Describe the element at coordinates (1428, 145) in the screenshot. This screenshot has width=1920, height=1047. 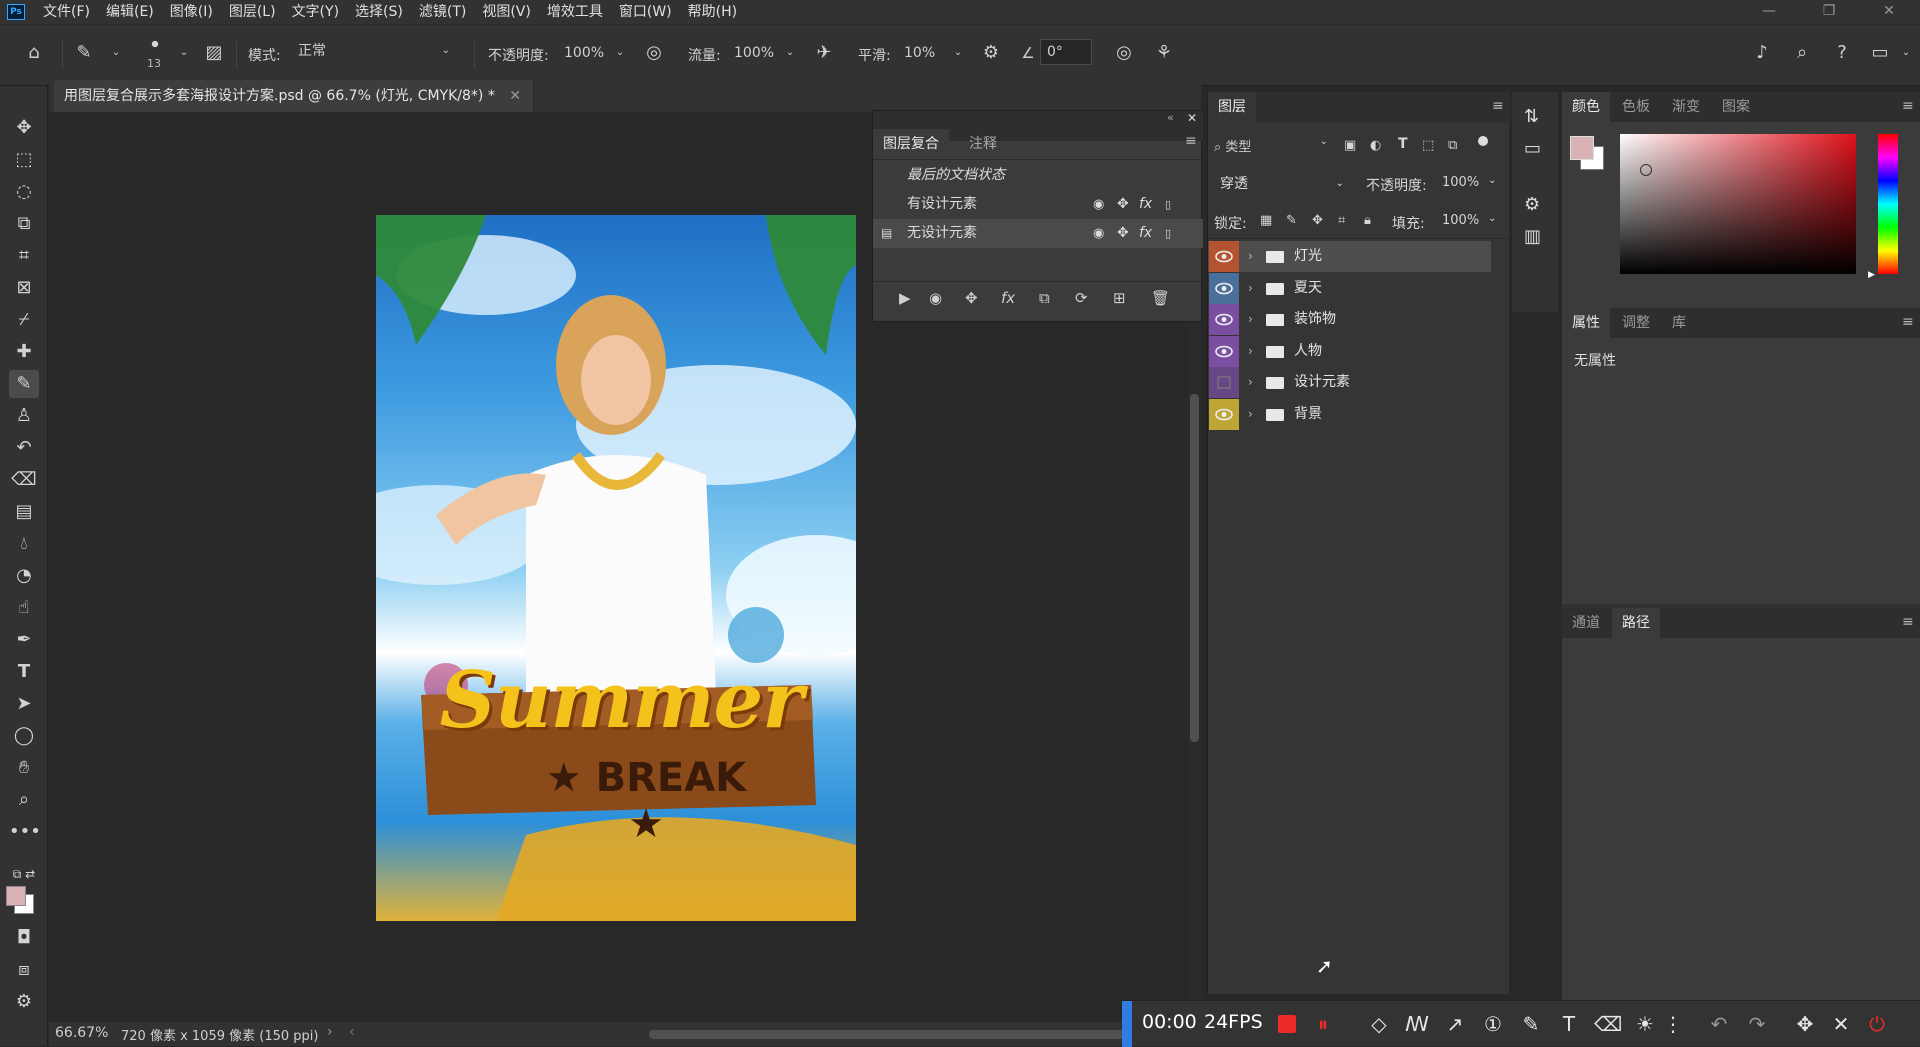
I see `filter-shape-icon: ⬚` at that location.